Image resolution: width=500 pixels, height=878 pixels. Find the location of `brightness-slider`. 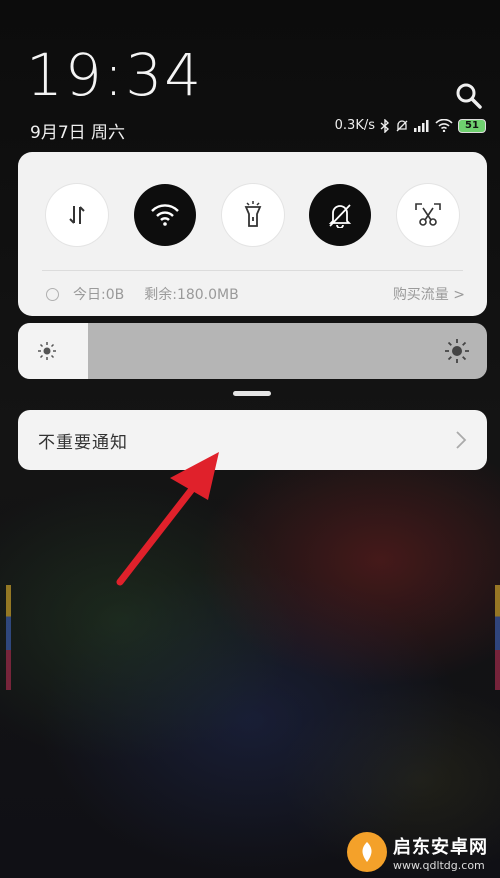

brightness-slider is located at coordinates (252, 351).